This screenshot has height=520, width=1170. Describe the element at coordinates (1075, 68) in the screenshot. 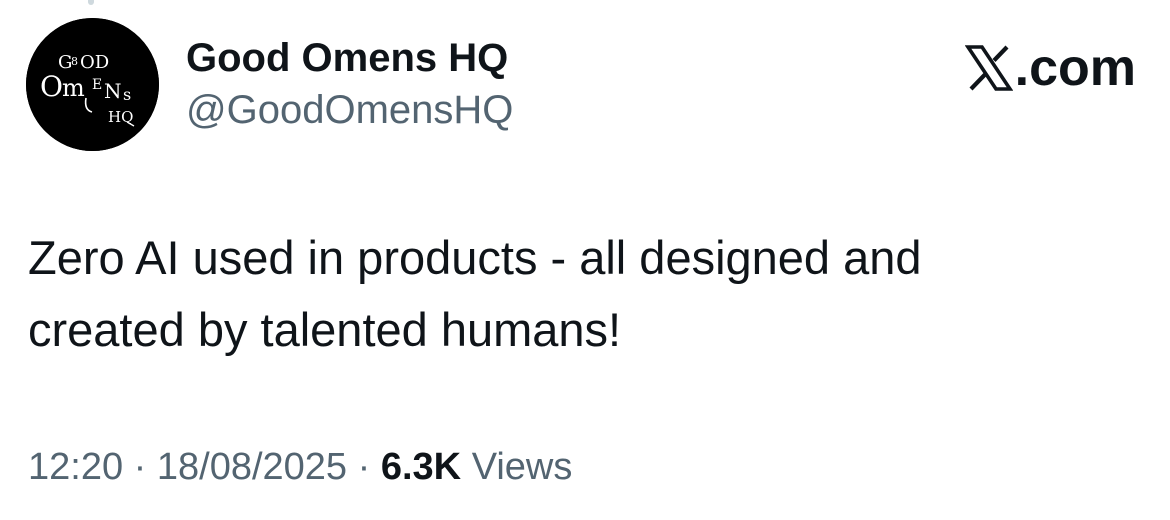

I see `brand-domain-label: .com` at that location.